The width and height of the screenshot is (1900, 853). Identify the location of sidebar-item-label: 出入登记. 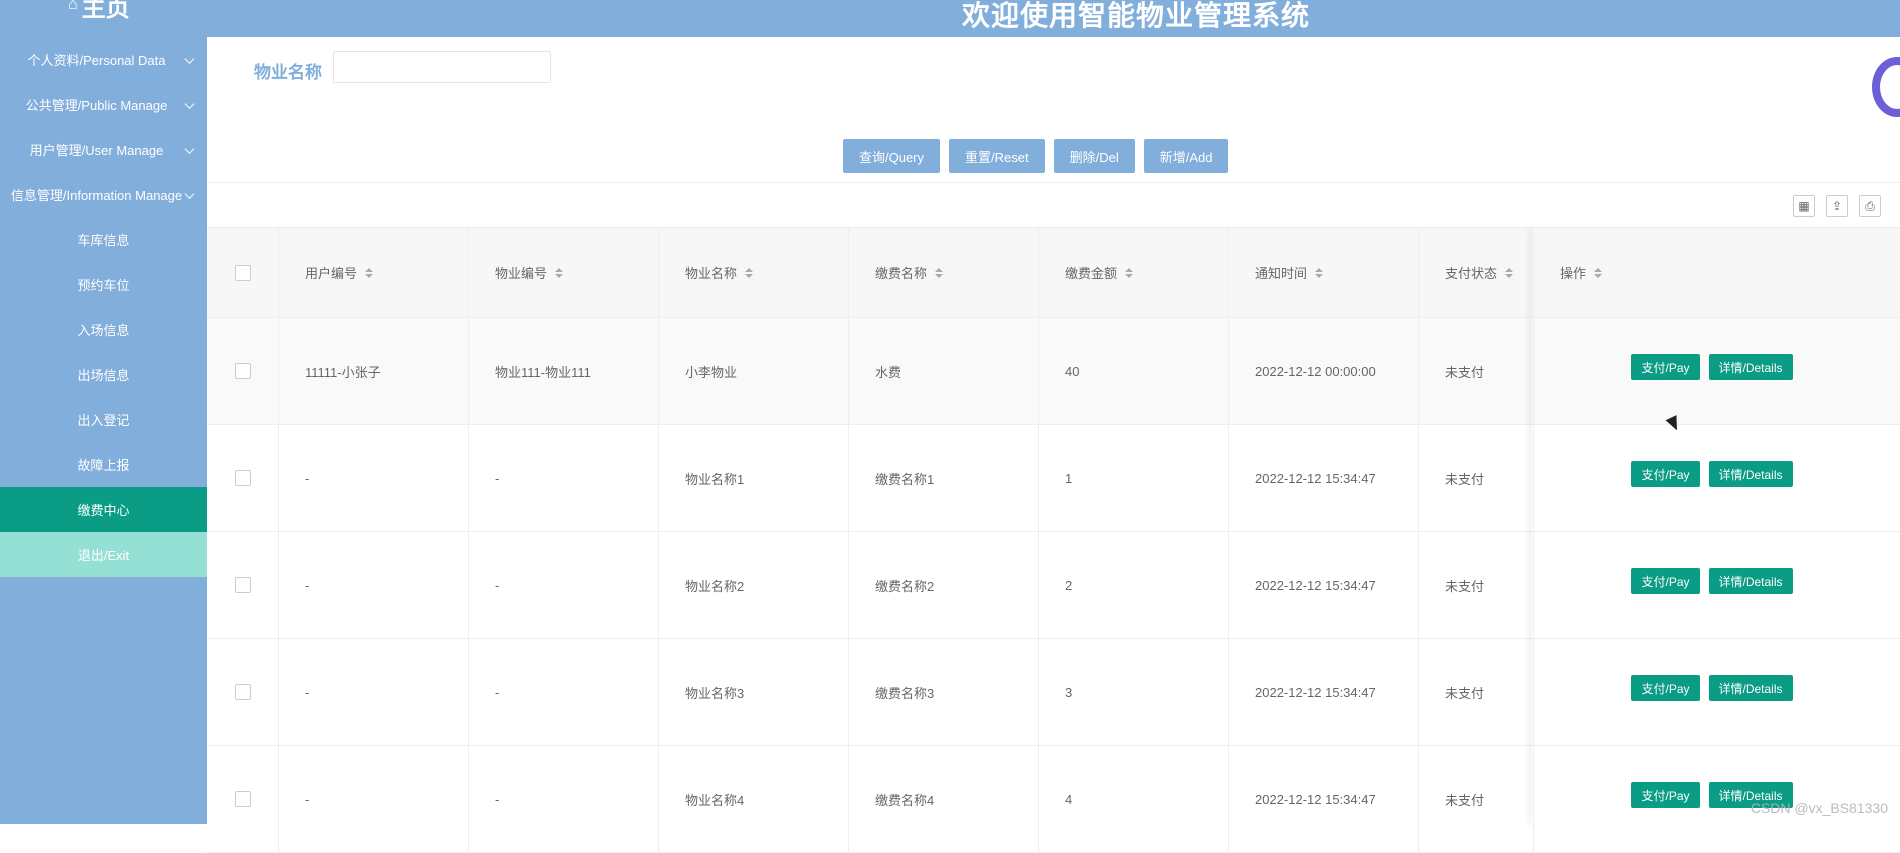
(103, 420).